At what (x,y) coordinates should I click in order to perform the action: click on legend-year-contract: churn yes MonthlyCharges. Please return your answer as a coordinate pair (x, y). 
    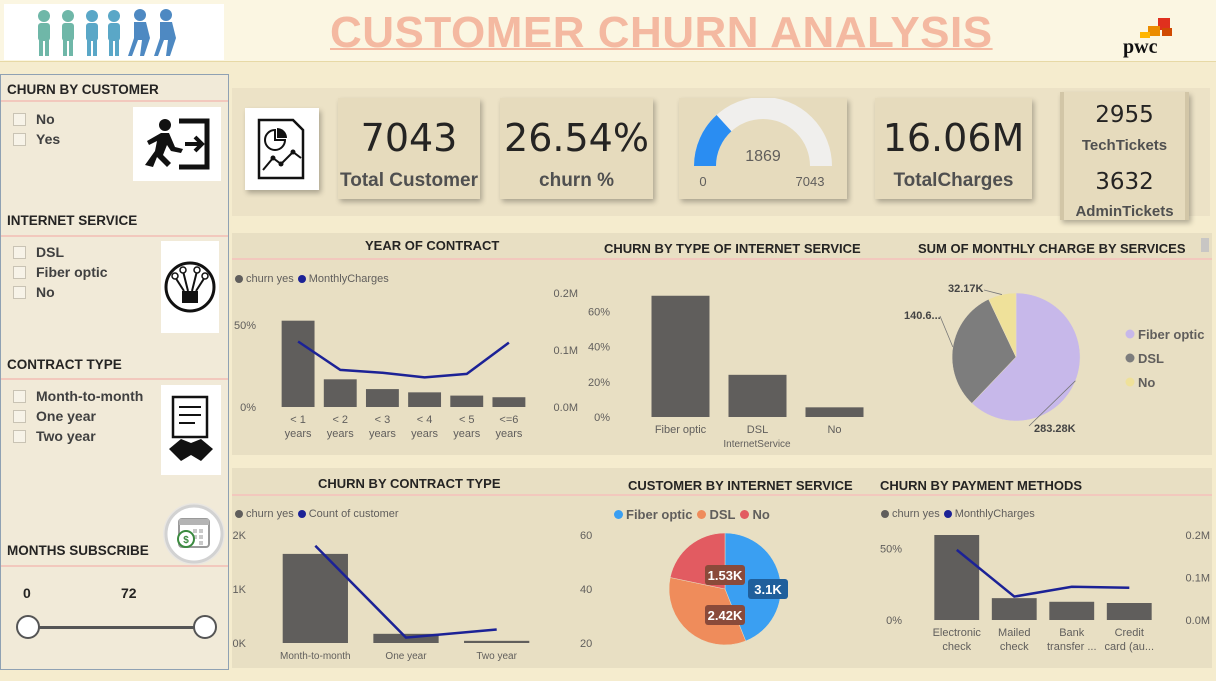
    Looking at the image, I should click on (312, 279).